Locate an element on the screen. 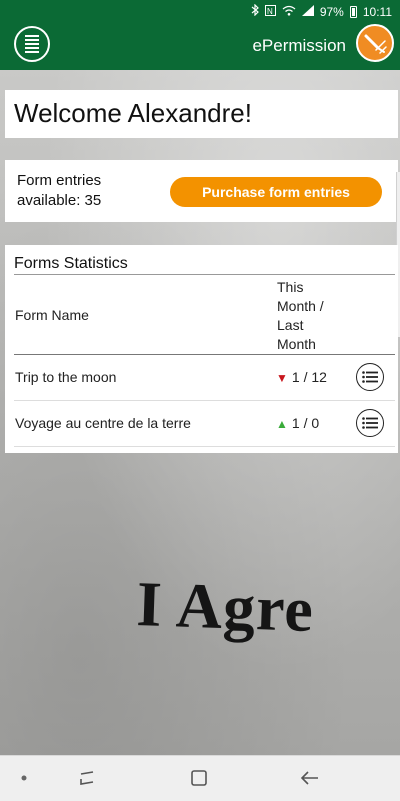 This screenshot has width=400, height=801. form-stat-value: 1 / 12 is located at coordinates (309, 377).